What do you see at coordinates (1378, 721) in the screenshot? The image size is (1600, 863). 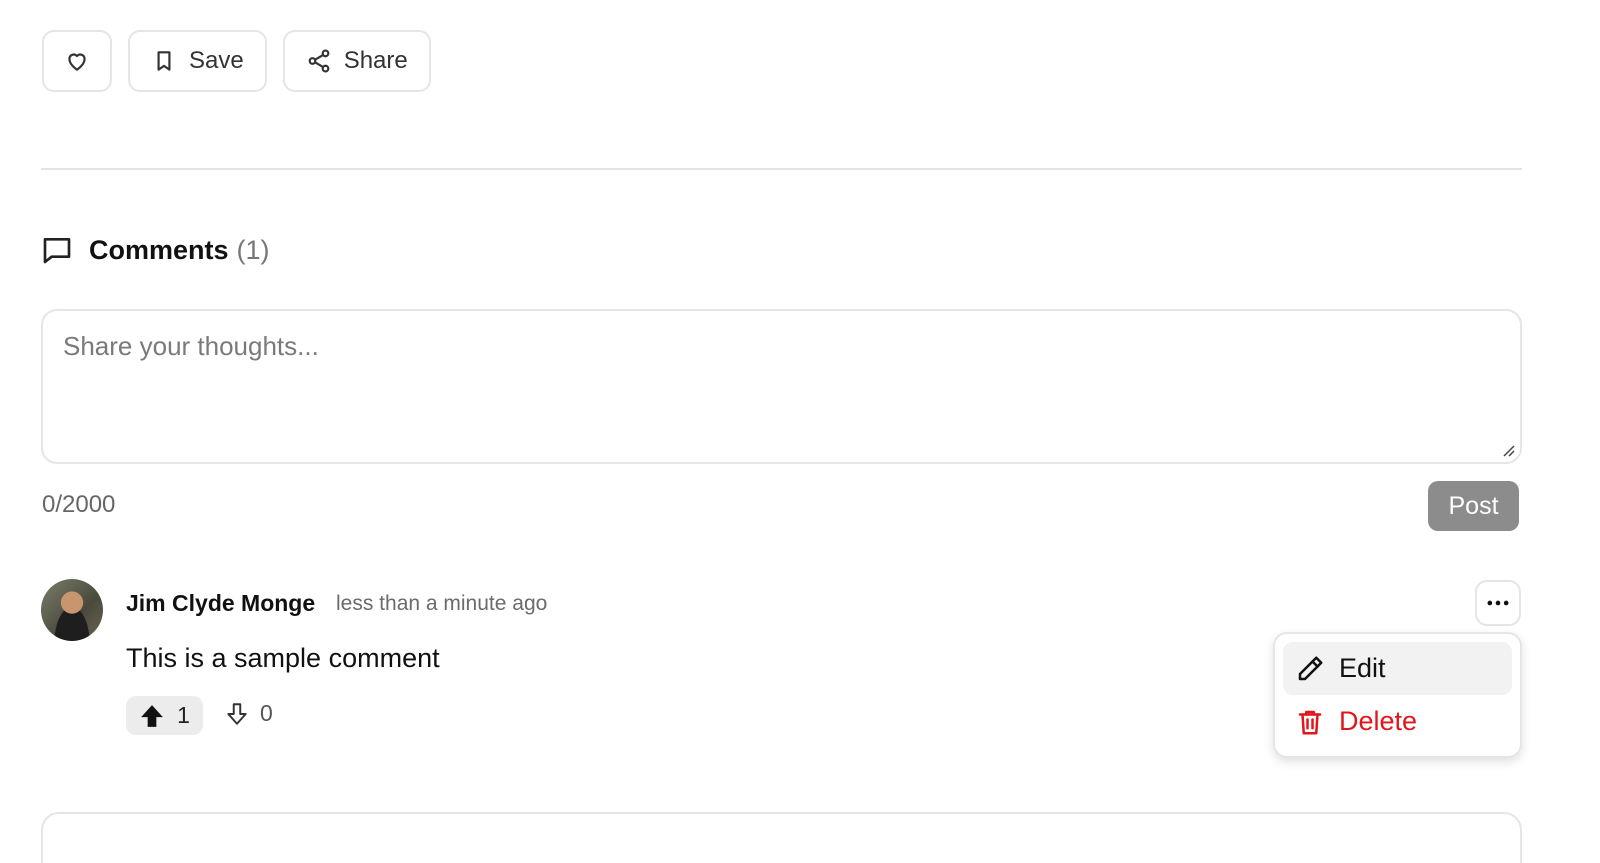 I see `menu-item-delete-label: Delete` at bounding box center [1378, 721].